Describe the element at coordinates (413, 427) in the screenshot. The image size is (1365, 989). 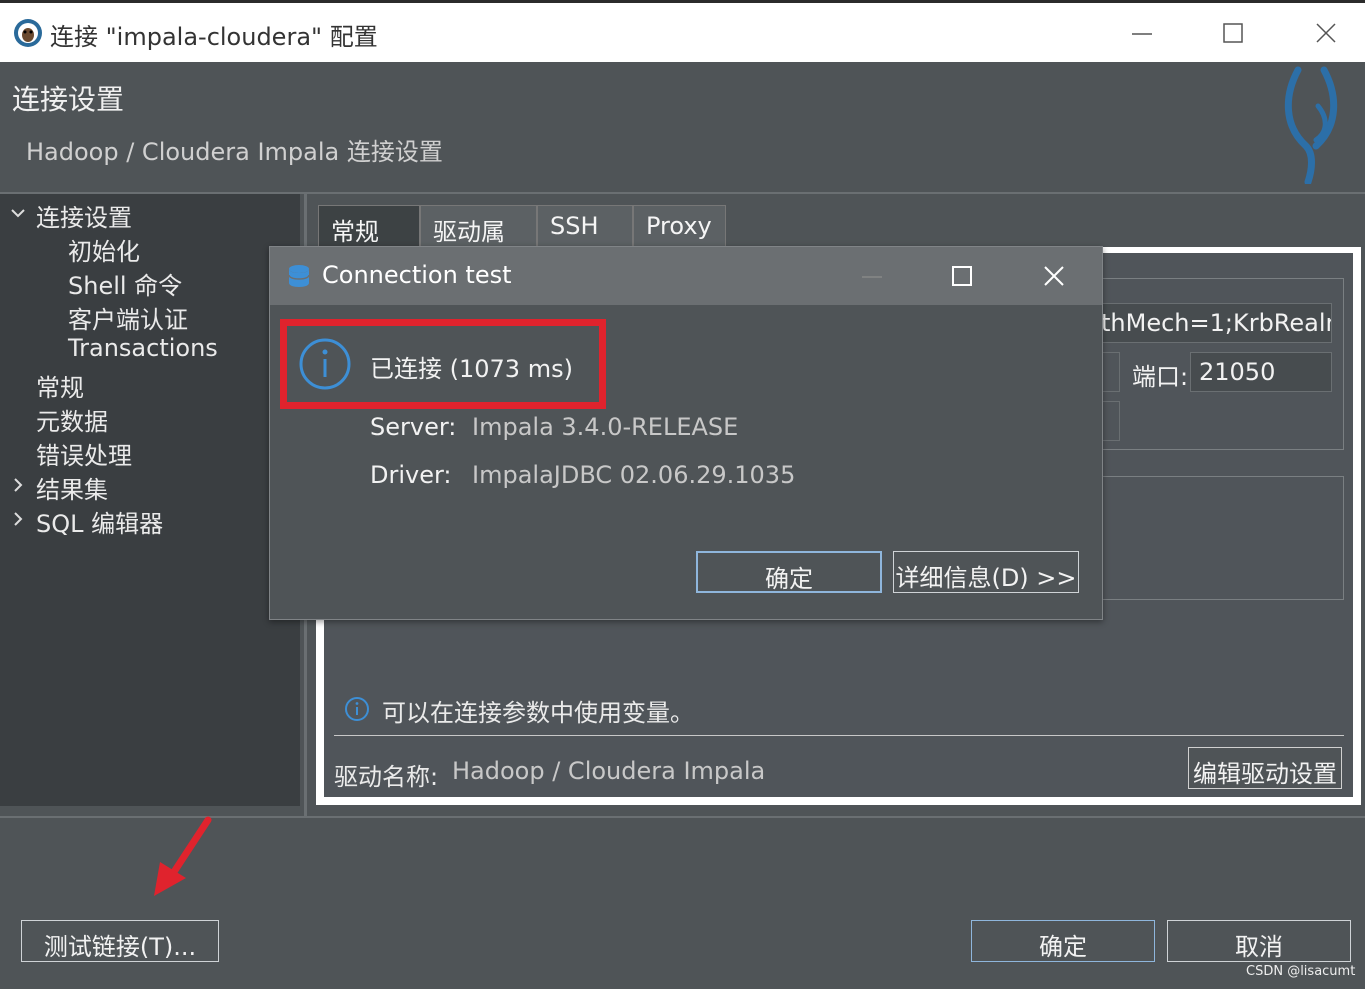
I see `server-label: Server:` at that location.